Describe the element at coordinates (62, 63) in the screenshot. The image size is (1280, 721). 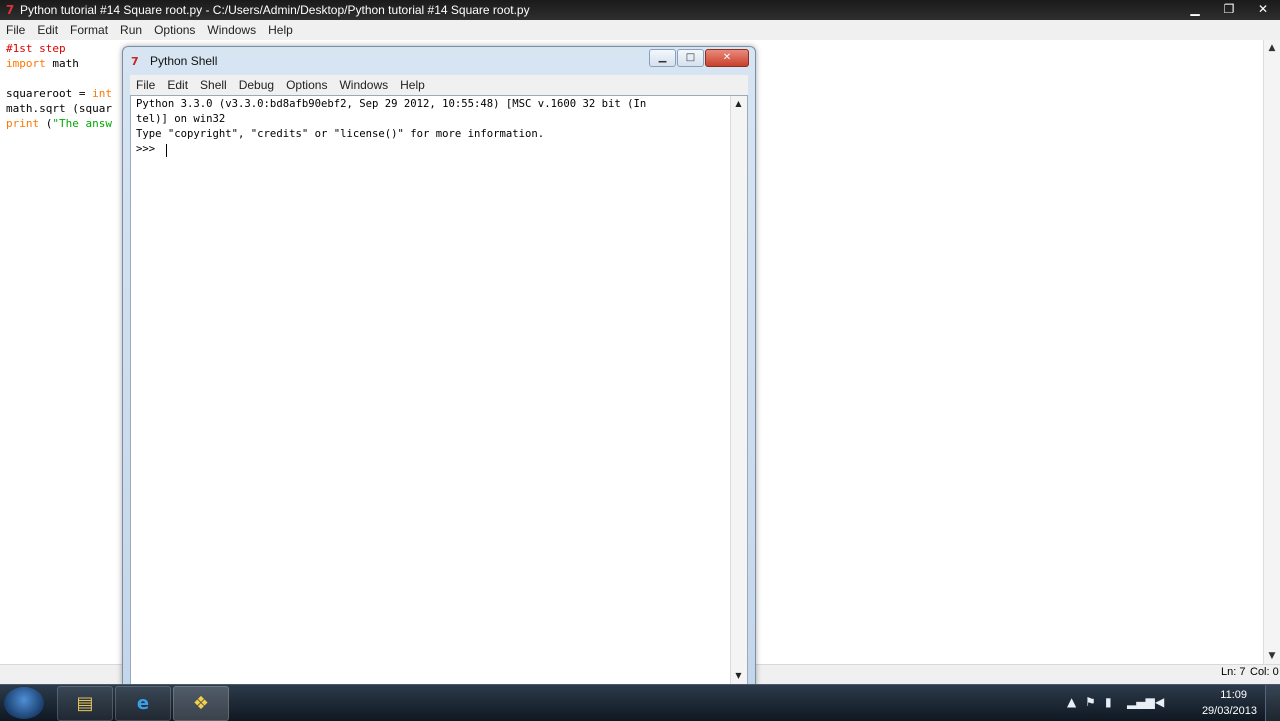
I see `code-text: math` at that location.